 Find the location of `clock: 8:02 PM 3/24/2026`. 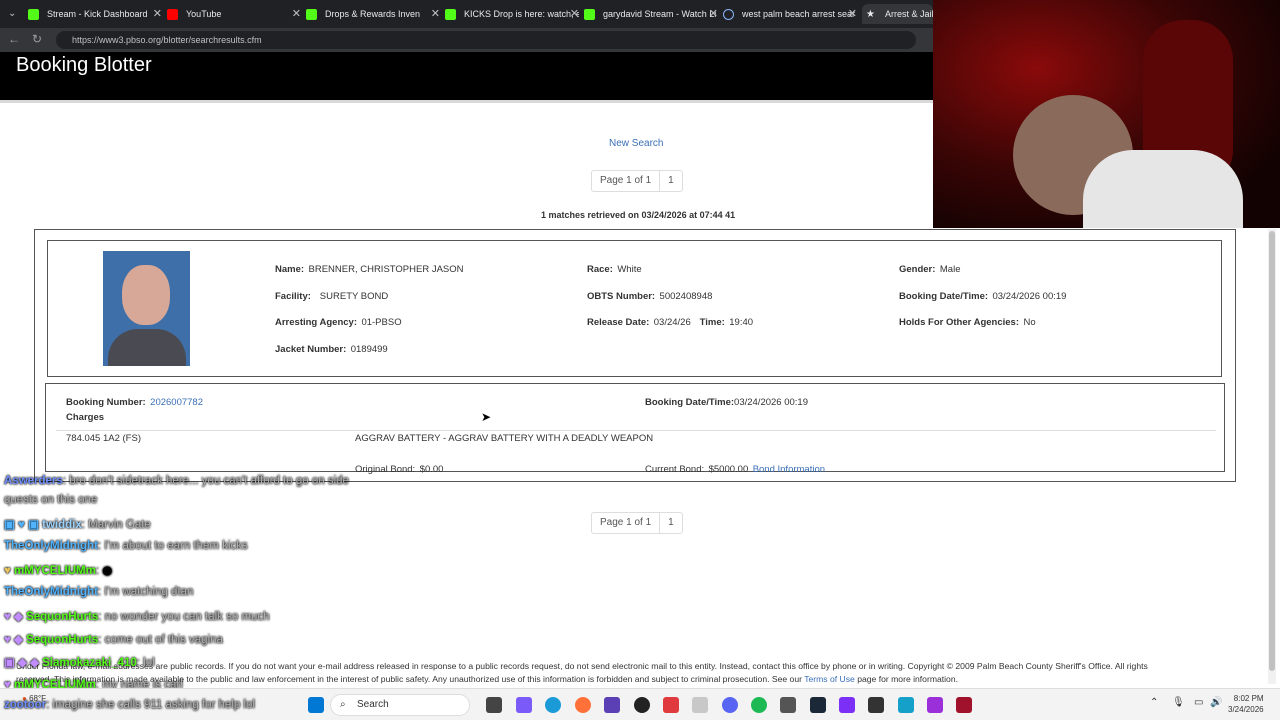

clock: 8:02 PM 3/24/2026 is located at coordinates (1246, 704).